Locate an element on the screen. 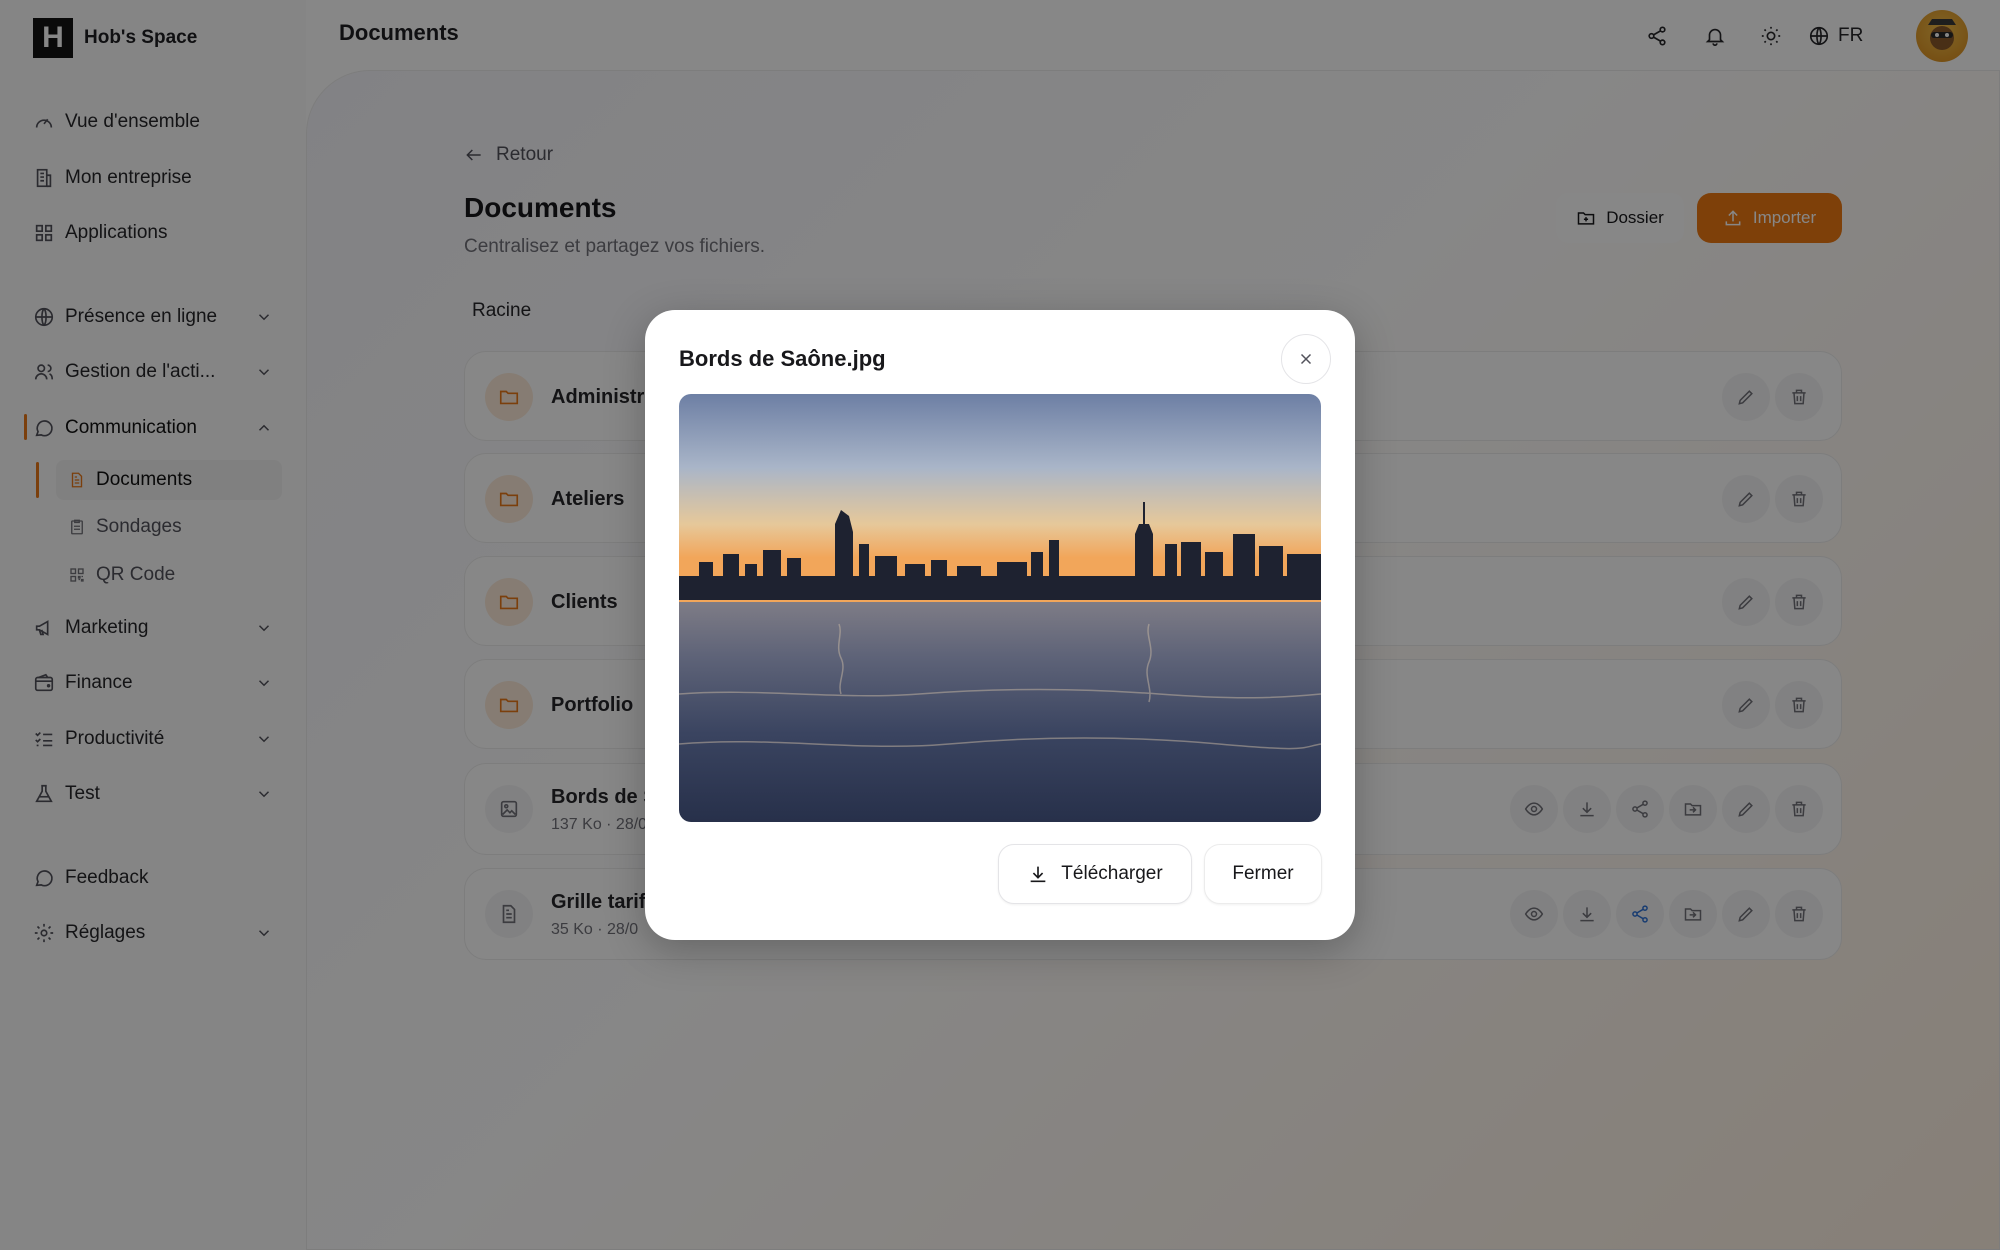 The image size is (2000, 1250). close-icon is located at coordinates (1306, 359).